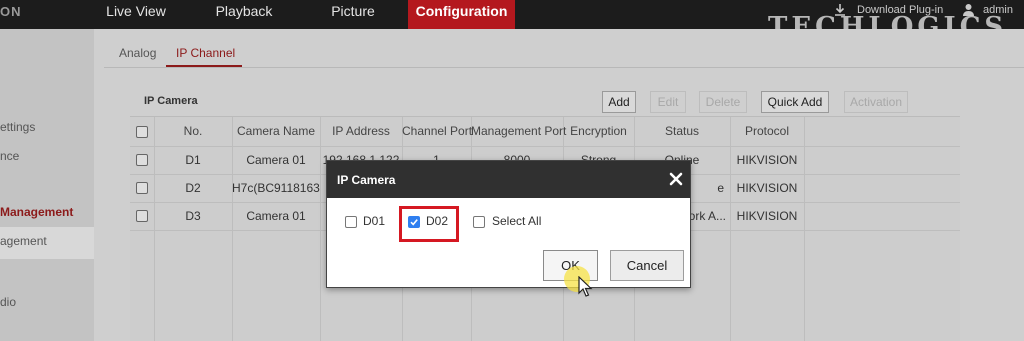  I want to click on column-header-no: No., so click(193, 131).